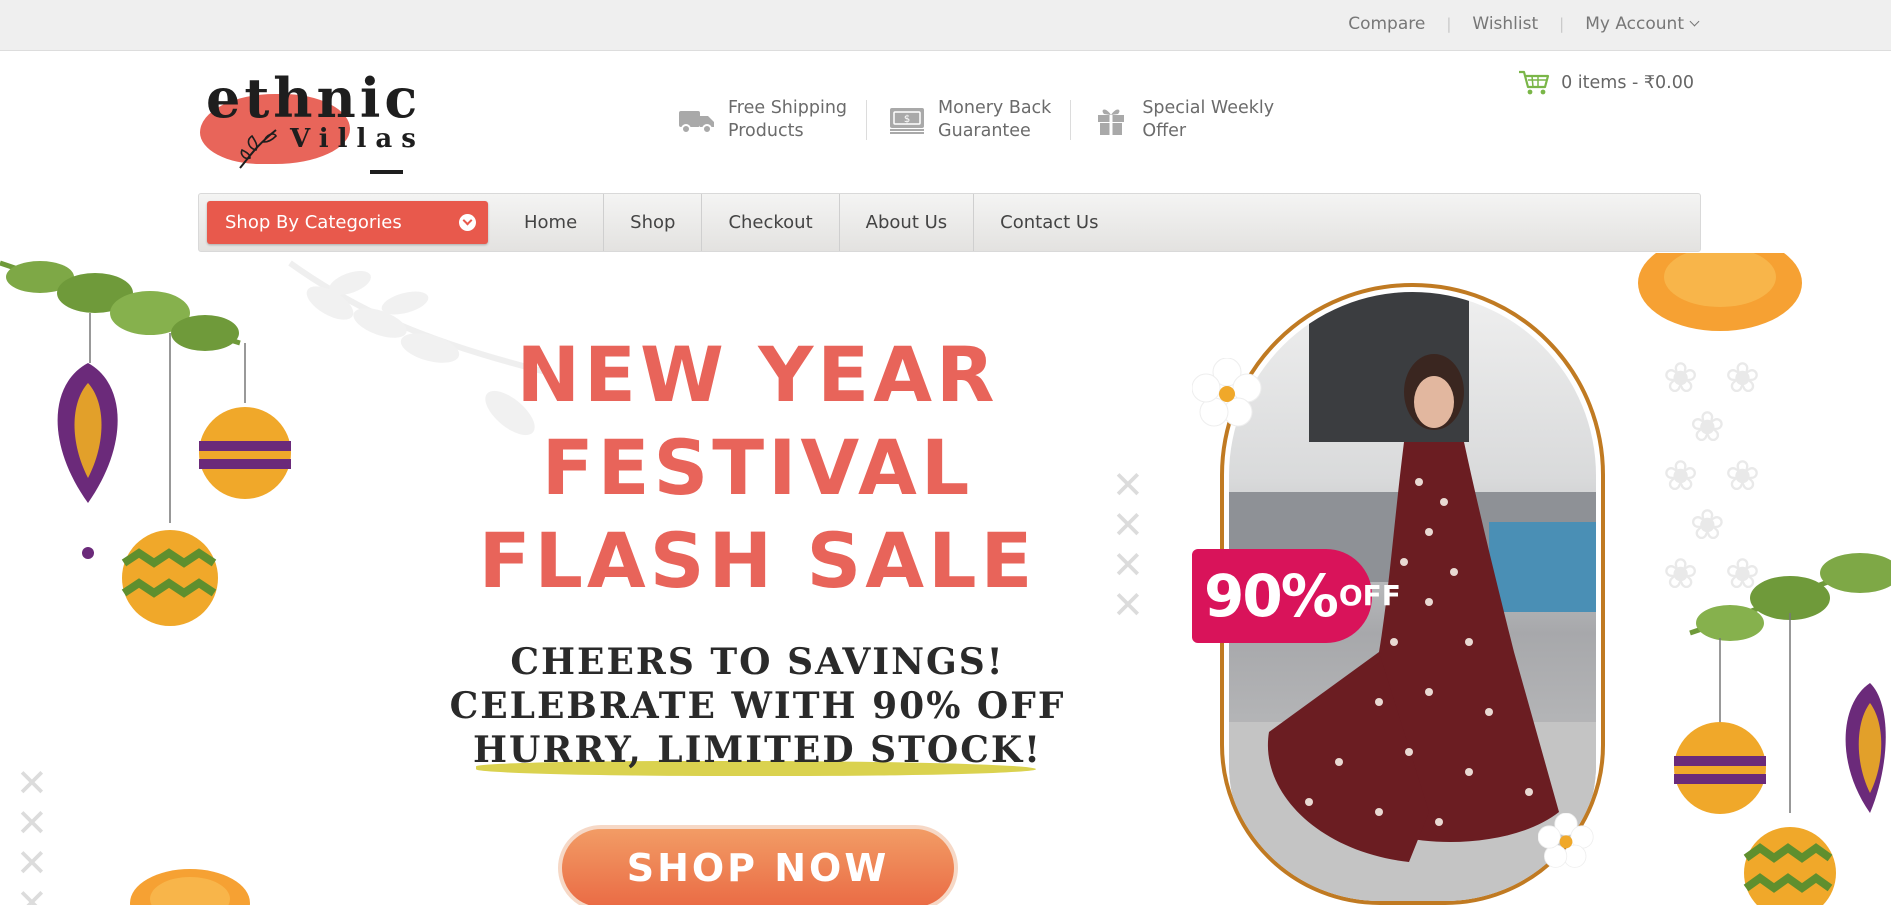  I want to click on feature-money-back: $ Monery Back Guarantee, so click(988, 120).